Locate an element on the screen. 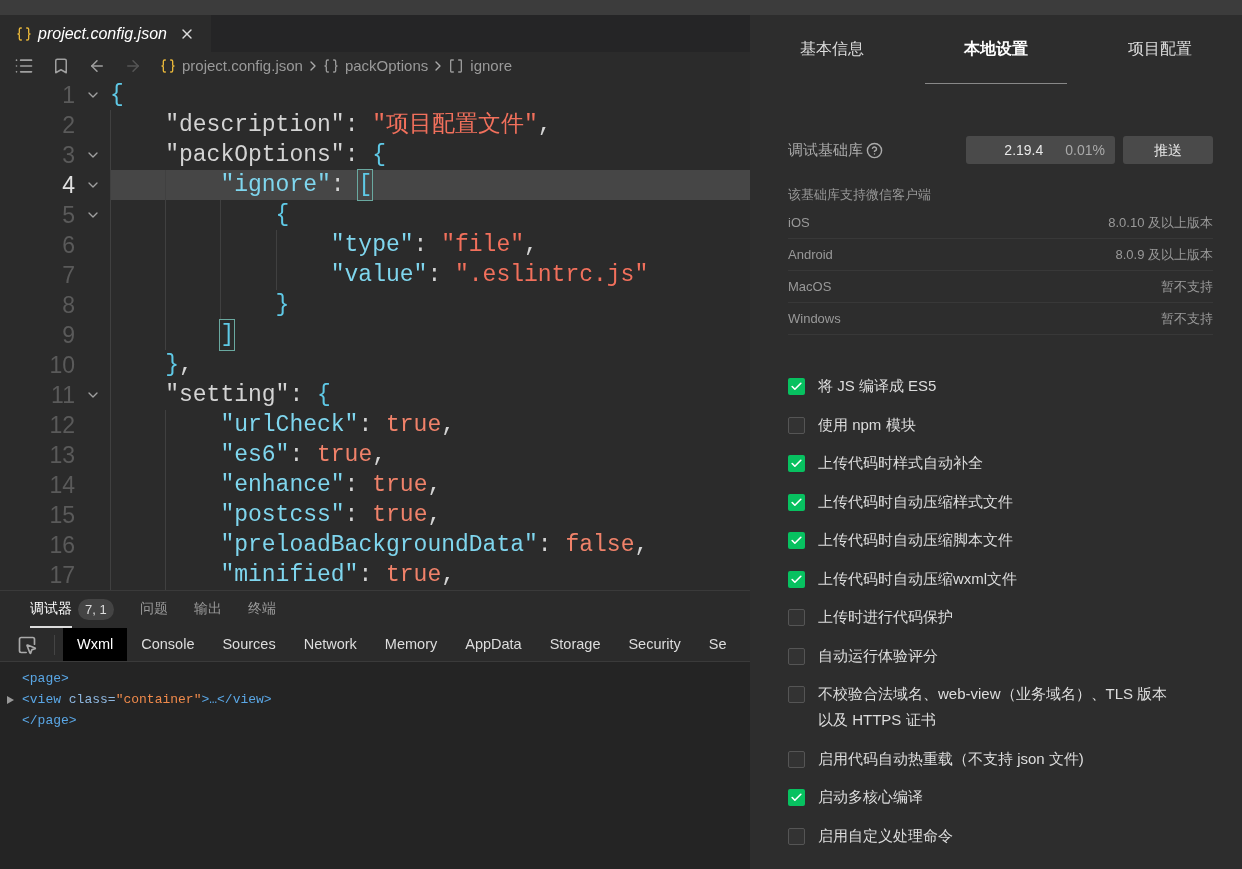 Image resolution: width=1242 pixels, height=869 pixels. devtools-tab: Console is located at coordinates (168, 644).